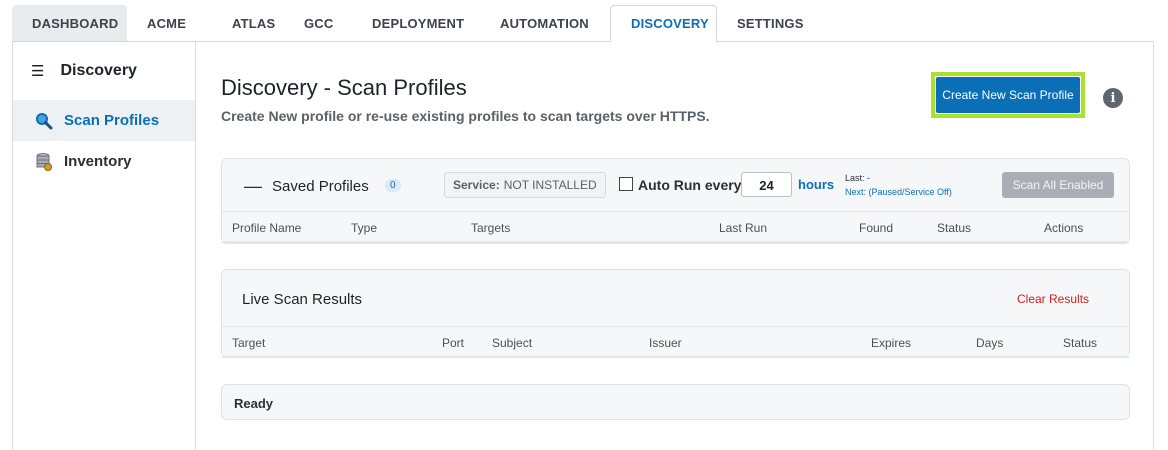  I want to click on tab-deployment: DEPLOYMENT, so click(416, 23).